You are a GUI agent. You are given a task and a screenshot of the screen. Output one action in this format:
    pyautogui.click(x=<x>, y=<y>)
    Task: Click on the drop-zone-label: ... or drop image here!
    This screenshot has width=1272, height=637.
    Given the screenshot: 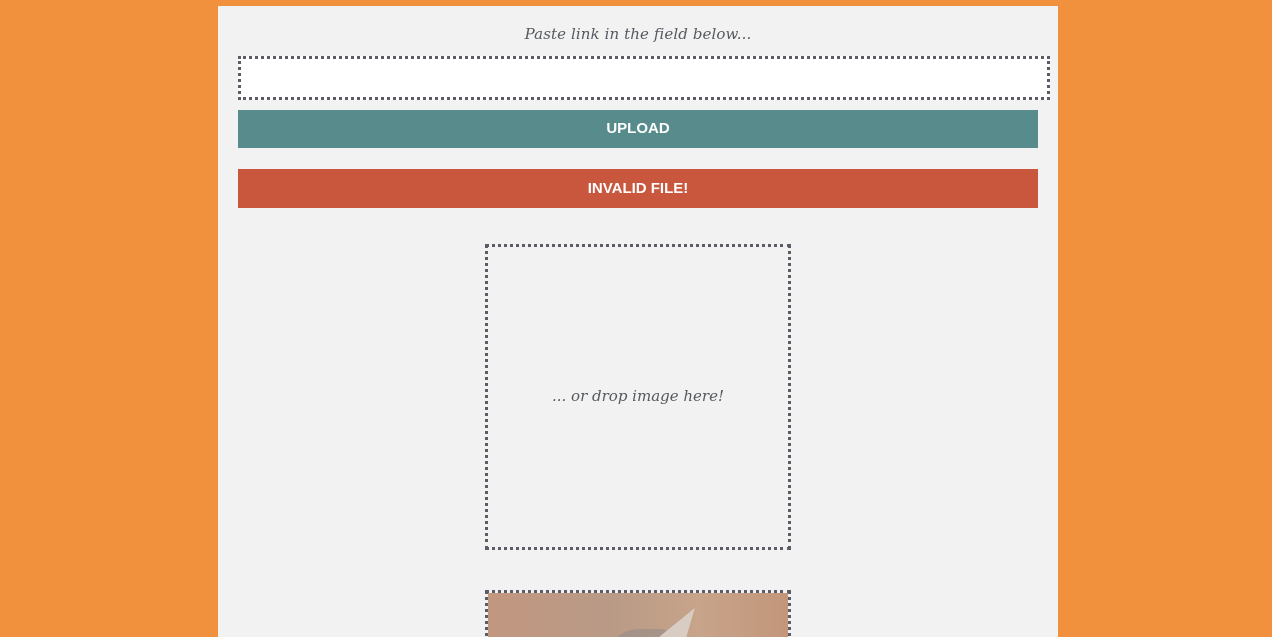 What is the action you would take?
    pyautogui.click(x=638, y=396)
    